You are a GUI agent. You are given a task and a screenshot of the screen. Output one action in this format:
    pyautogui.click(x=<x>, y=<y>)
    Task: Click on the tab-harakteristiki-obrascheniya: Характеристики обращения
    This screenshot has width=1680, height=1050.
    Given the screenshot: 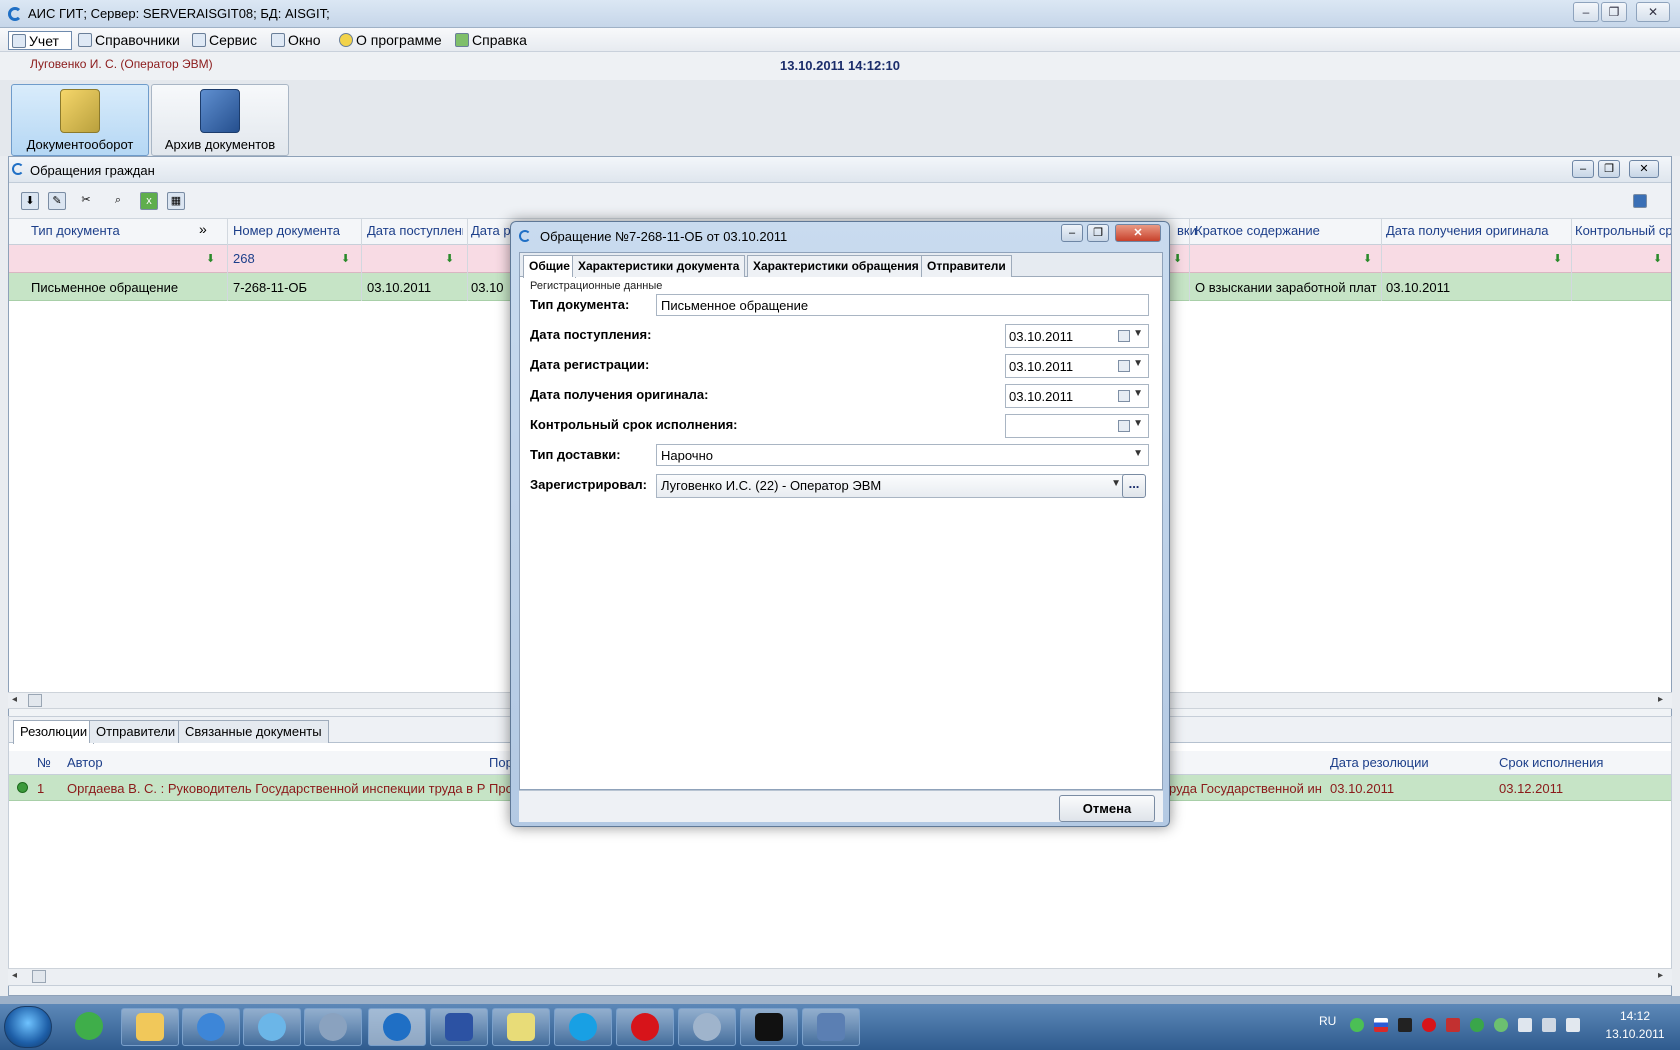 What is the action you would take?
    pyautogui.click(x=836, y=266)
    